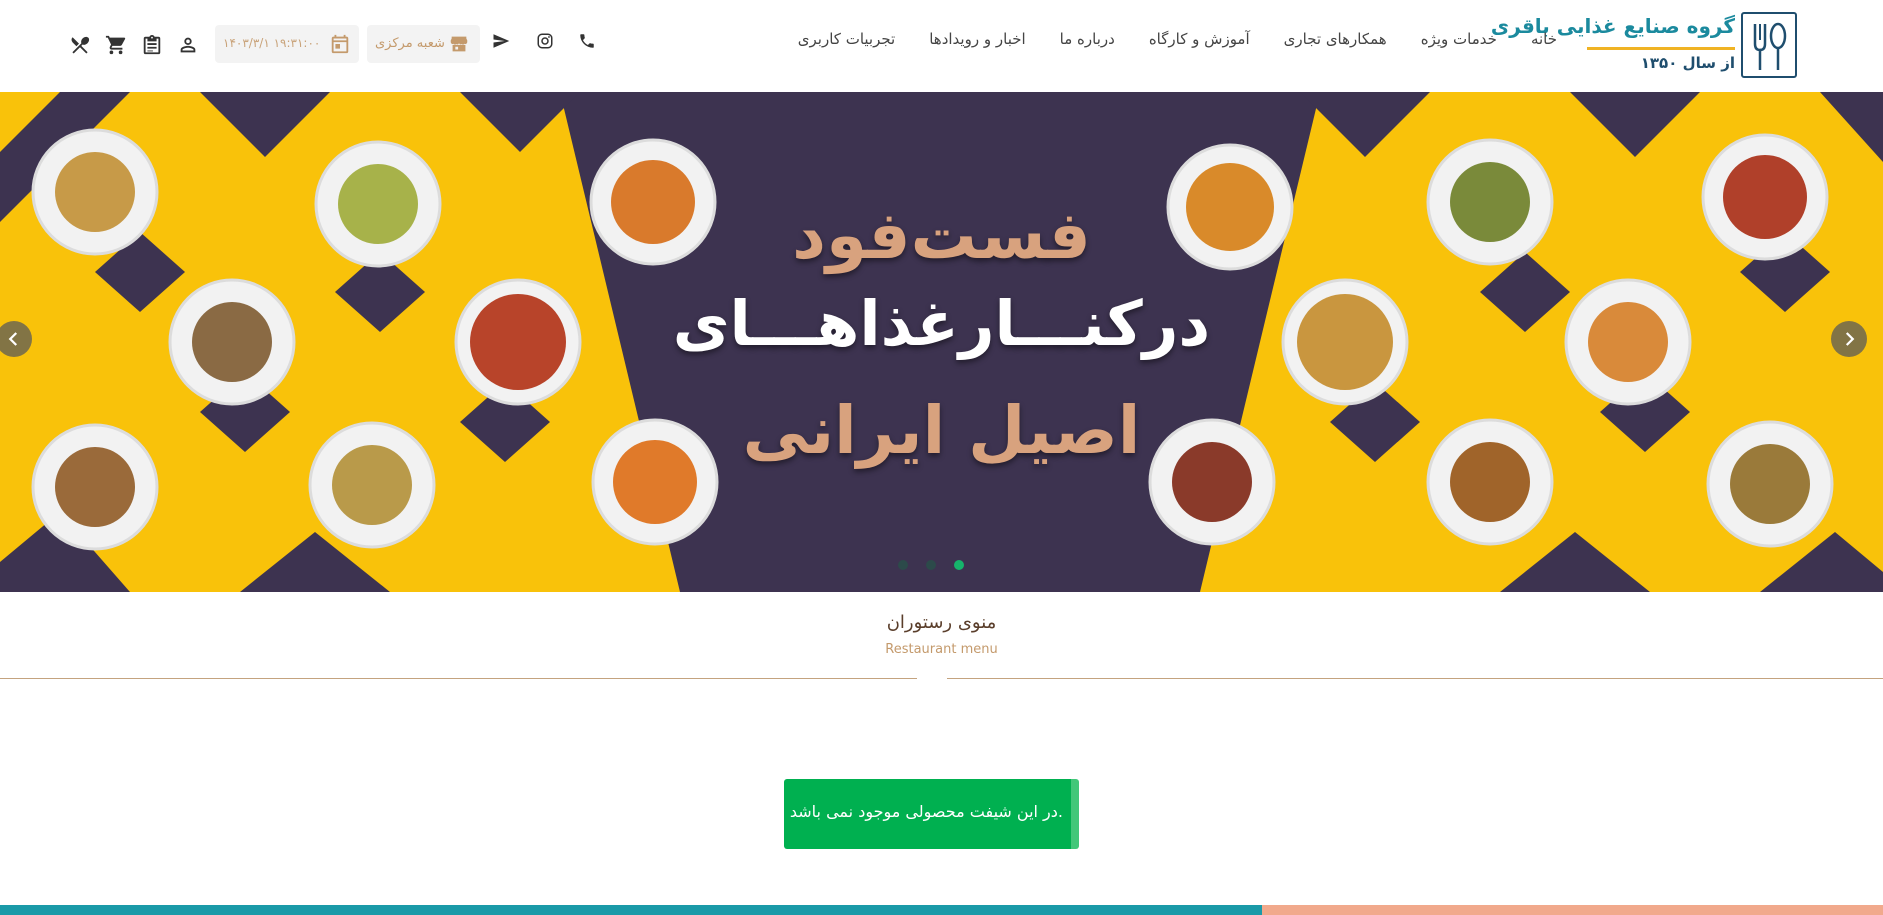 This screenshot has height=915, width=1883. I want to click on logo-mark-icon, so click(1769, 45).